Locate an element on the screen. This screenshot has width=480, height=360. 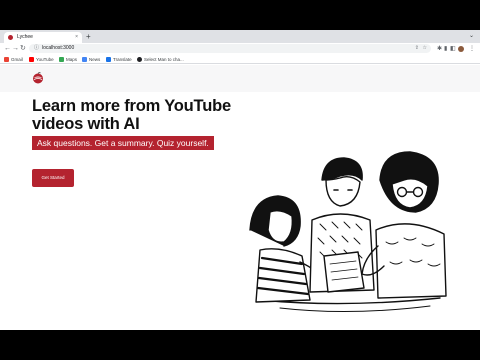
tab-lychee: Lychee × is located at coordinates (43, 37).